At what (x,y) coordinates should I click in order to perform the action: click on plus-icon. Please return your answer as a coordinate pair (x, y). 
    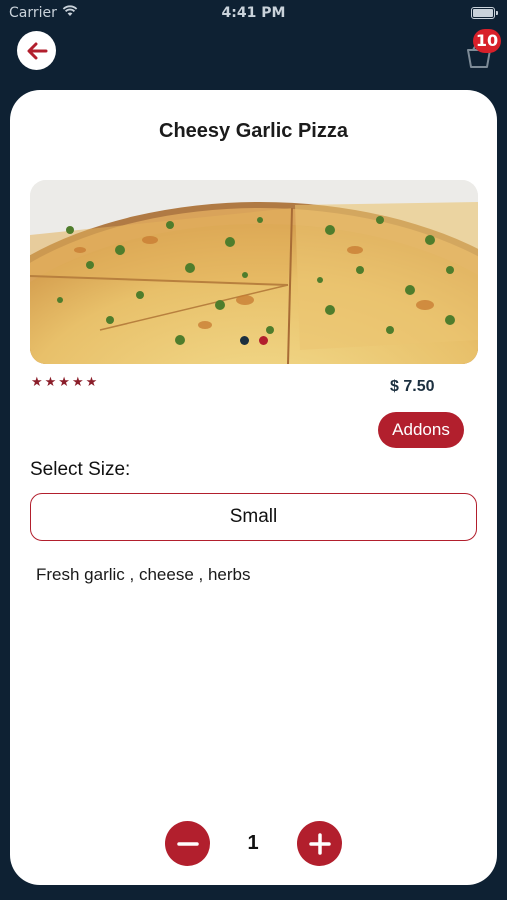
    Looking at the image, I should click on (319, 843).